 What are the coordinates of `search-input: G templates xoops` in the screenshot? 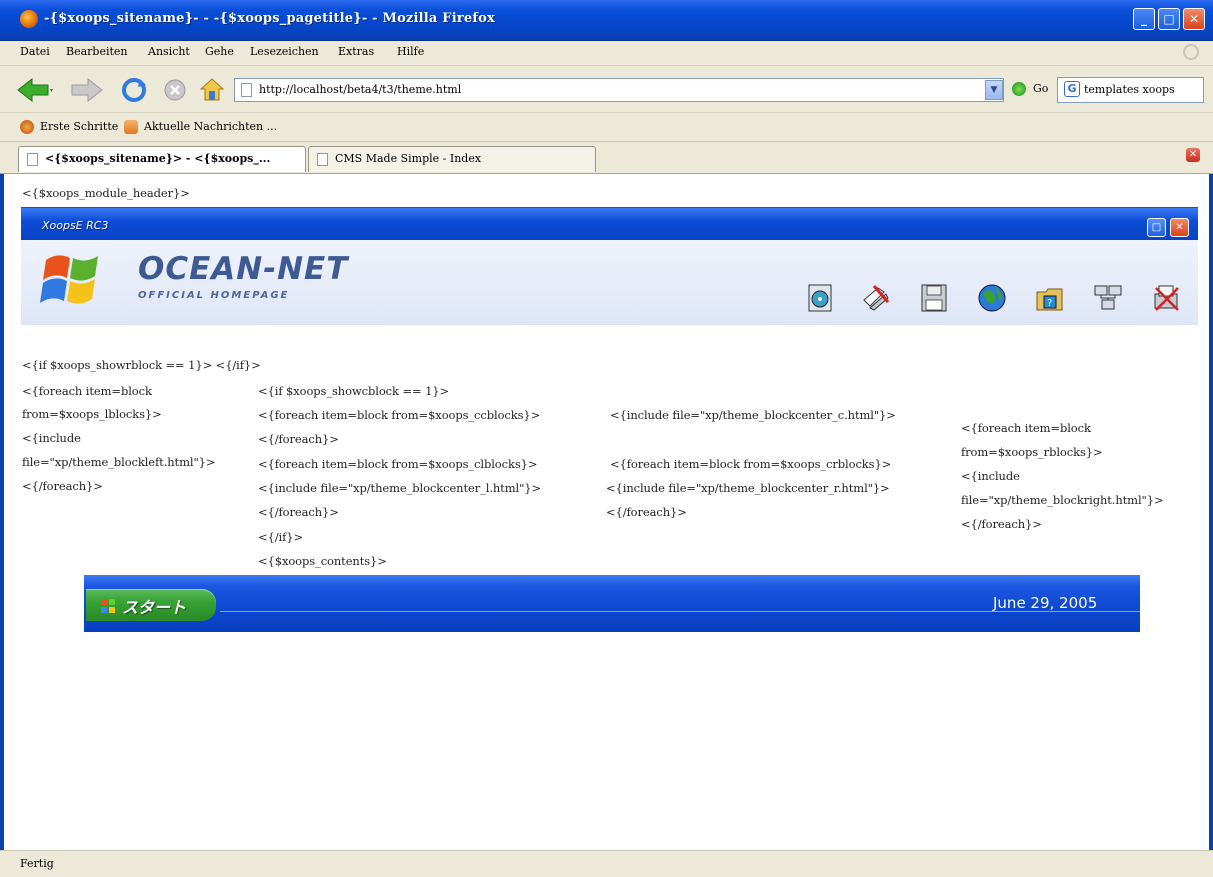 It's located at (1130, 90).